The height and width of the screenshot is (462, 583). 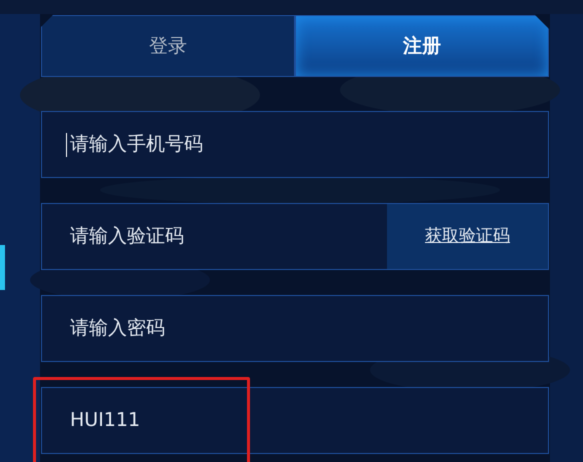 What do you see at coordinates (422, 46) in the screenshot?
I see `tab: 注册` at bounding box center [422, 46].